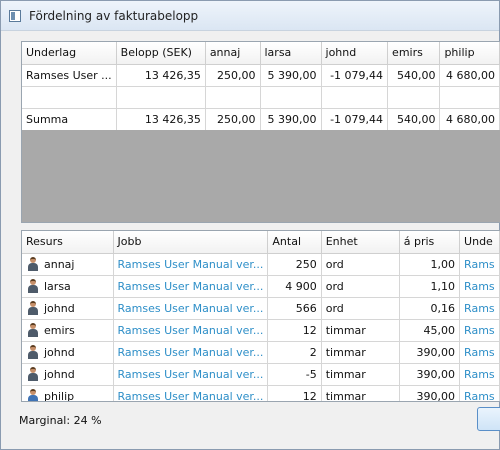 This screenshot has height=450, width=500. Describe the element at coordinates (291, 75) in the screenshot. I see `table-cell: 5 390,00` at that location.